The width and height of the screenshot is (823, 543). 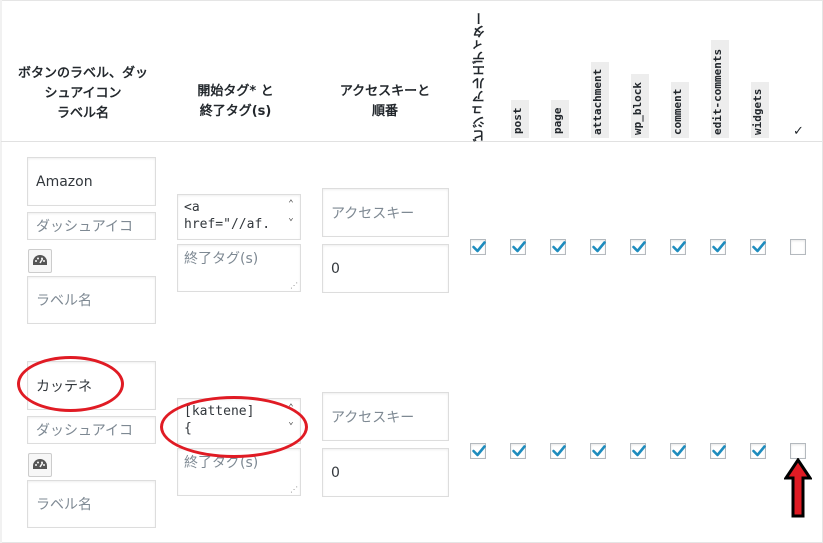 I want to click on header-page-cell: page, so click(x=560, y=119).